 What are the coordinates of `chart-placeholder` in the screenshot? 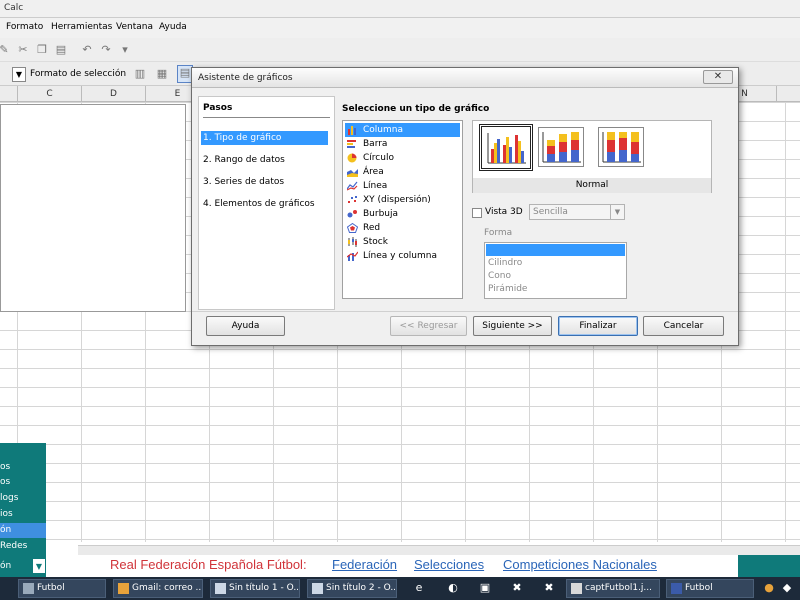 It's located at (93, 208).